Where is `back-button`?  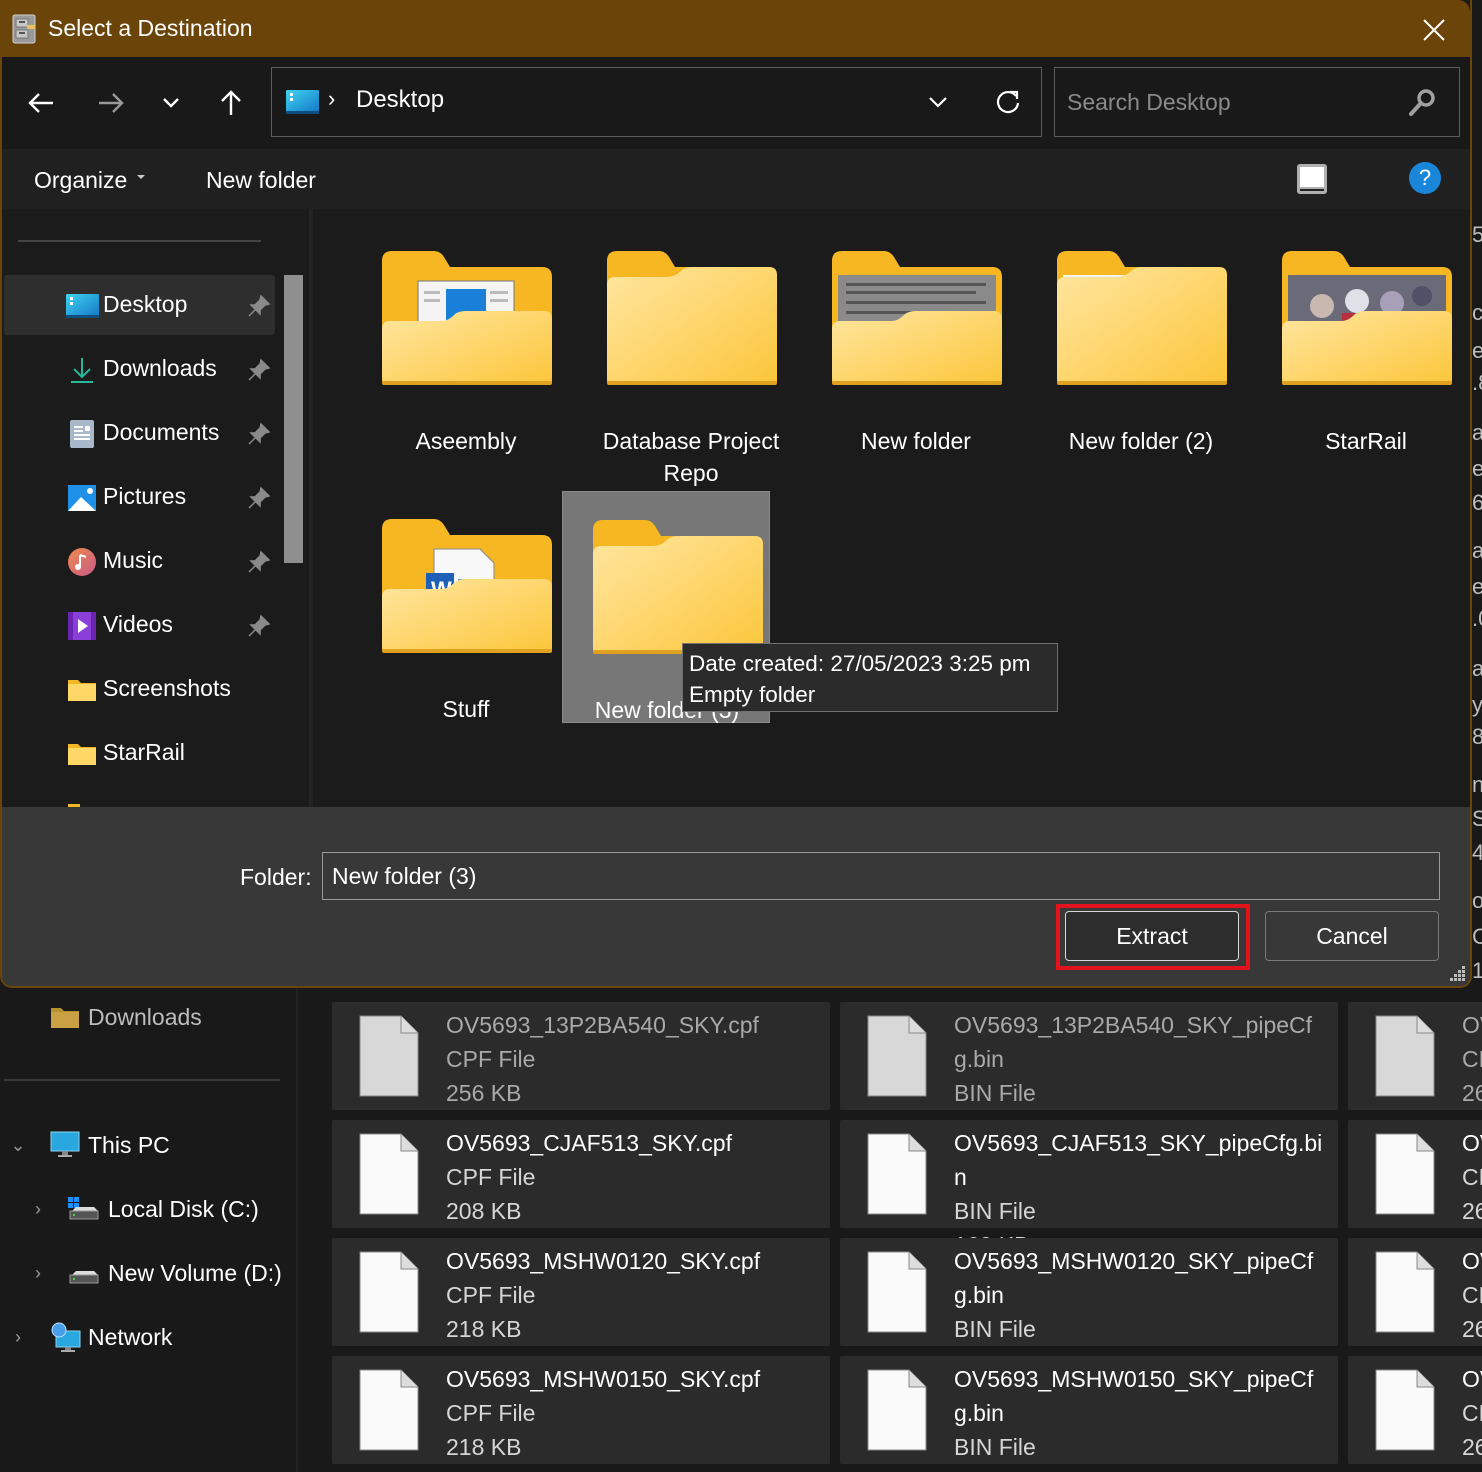
back-button is located at coordinates (41, 103).